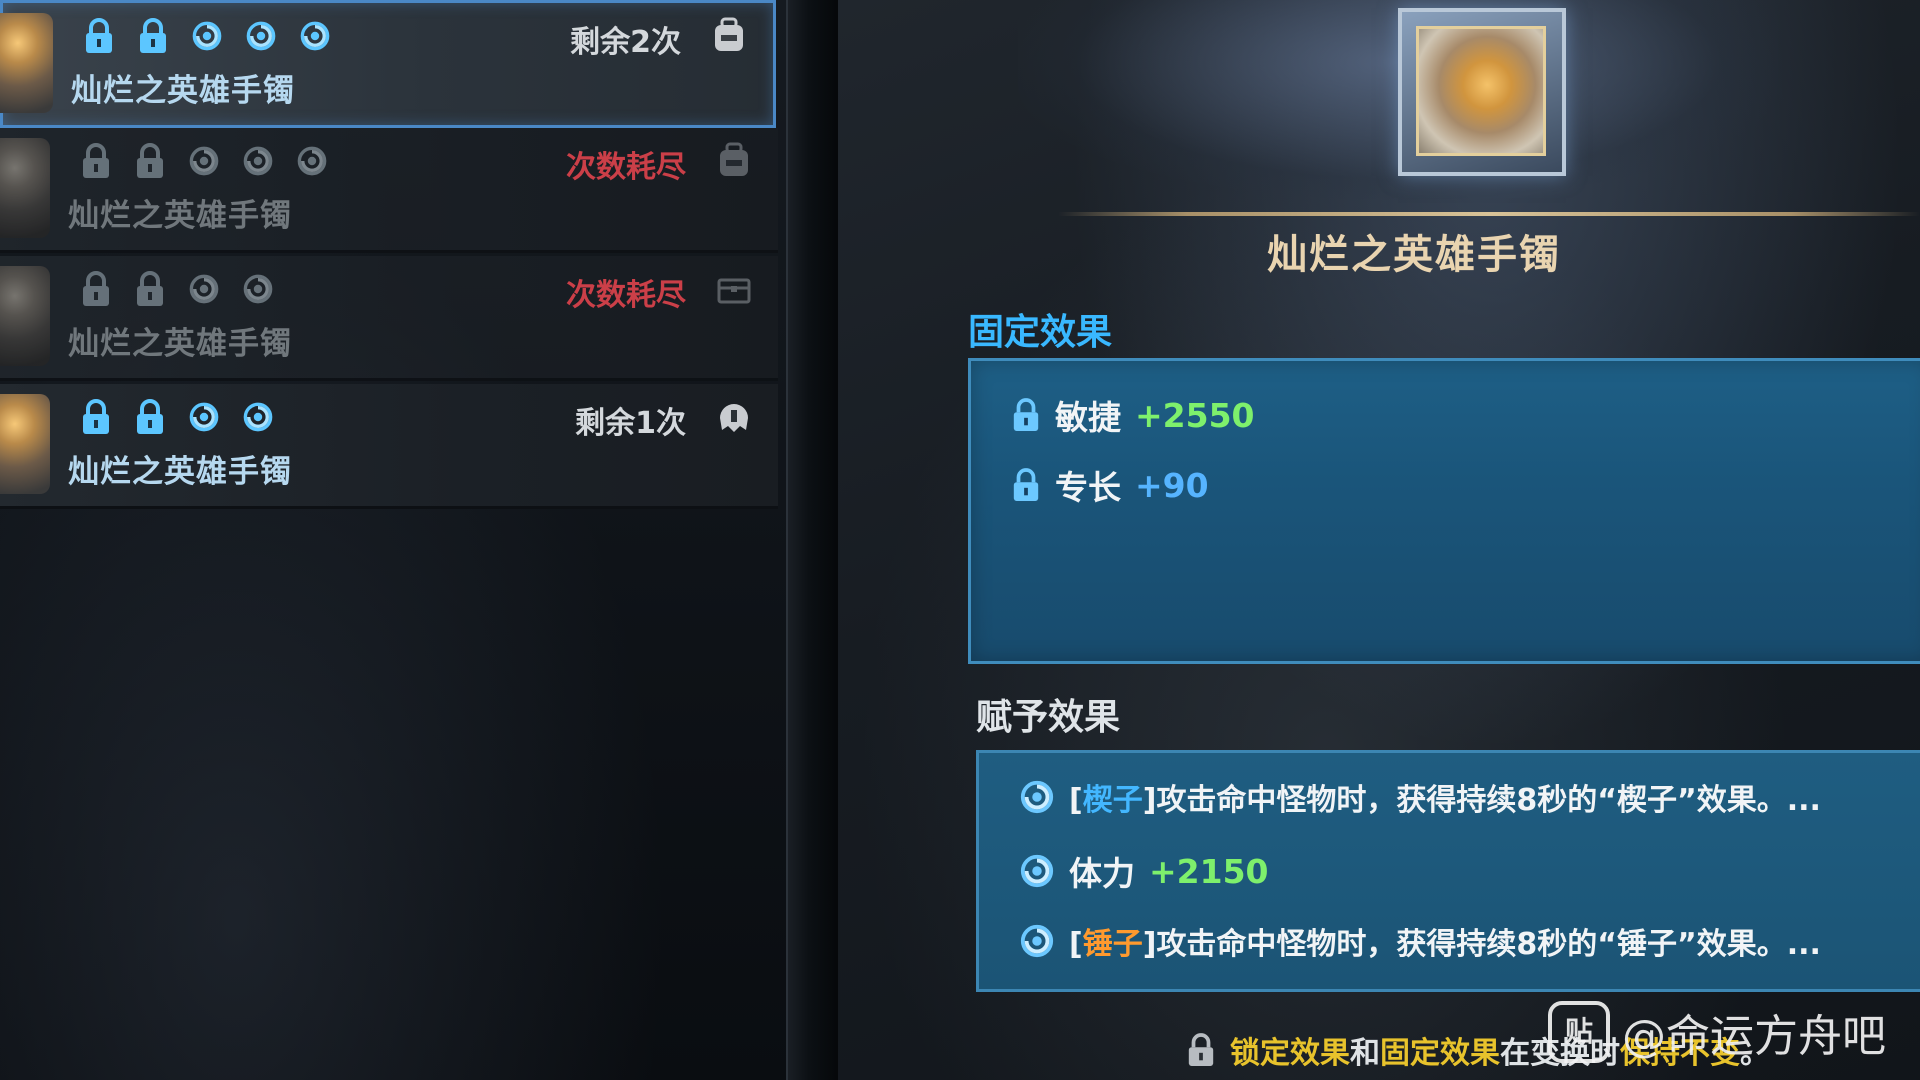  What do you see at coordinates (1112, 944) in the screenshot?
I see `effect-keyword: 锤子` at bounding box center [1112, 944].